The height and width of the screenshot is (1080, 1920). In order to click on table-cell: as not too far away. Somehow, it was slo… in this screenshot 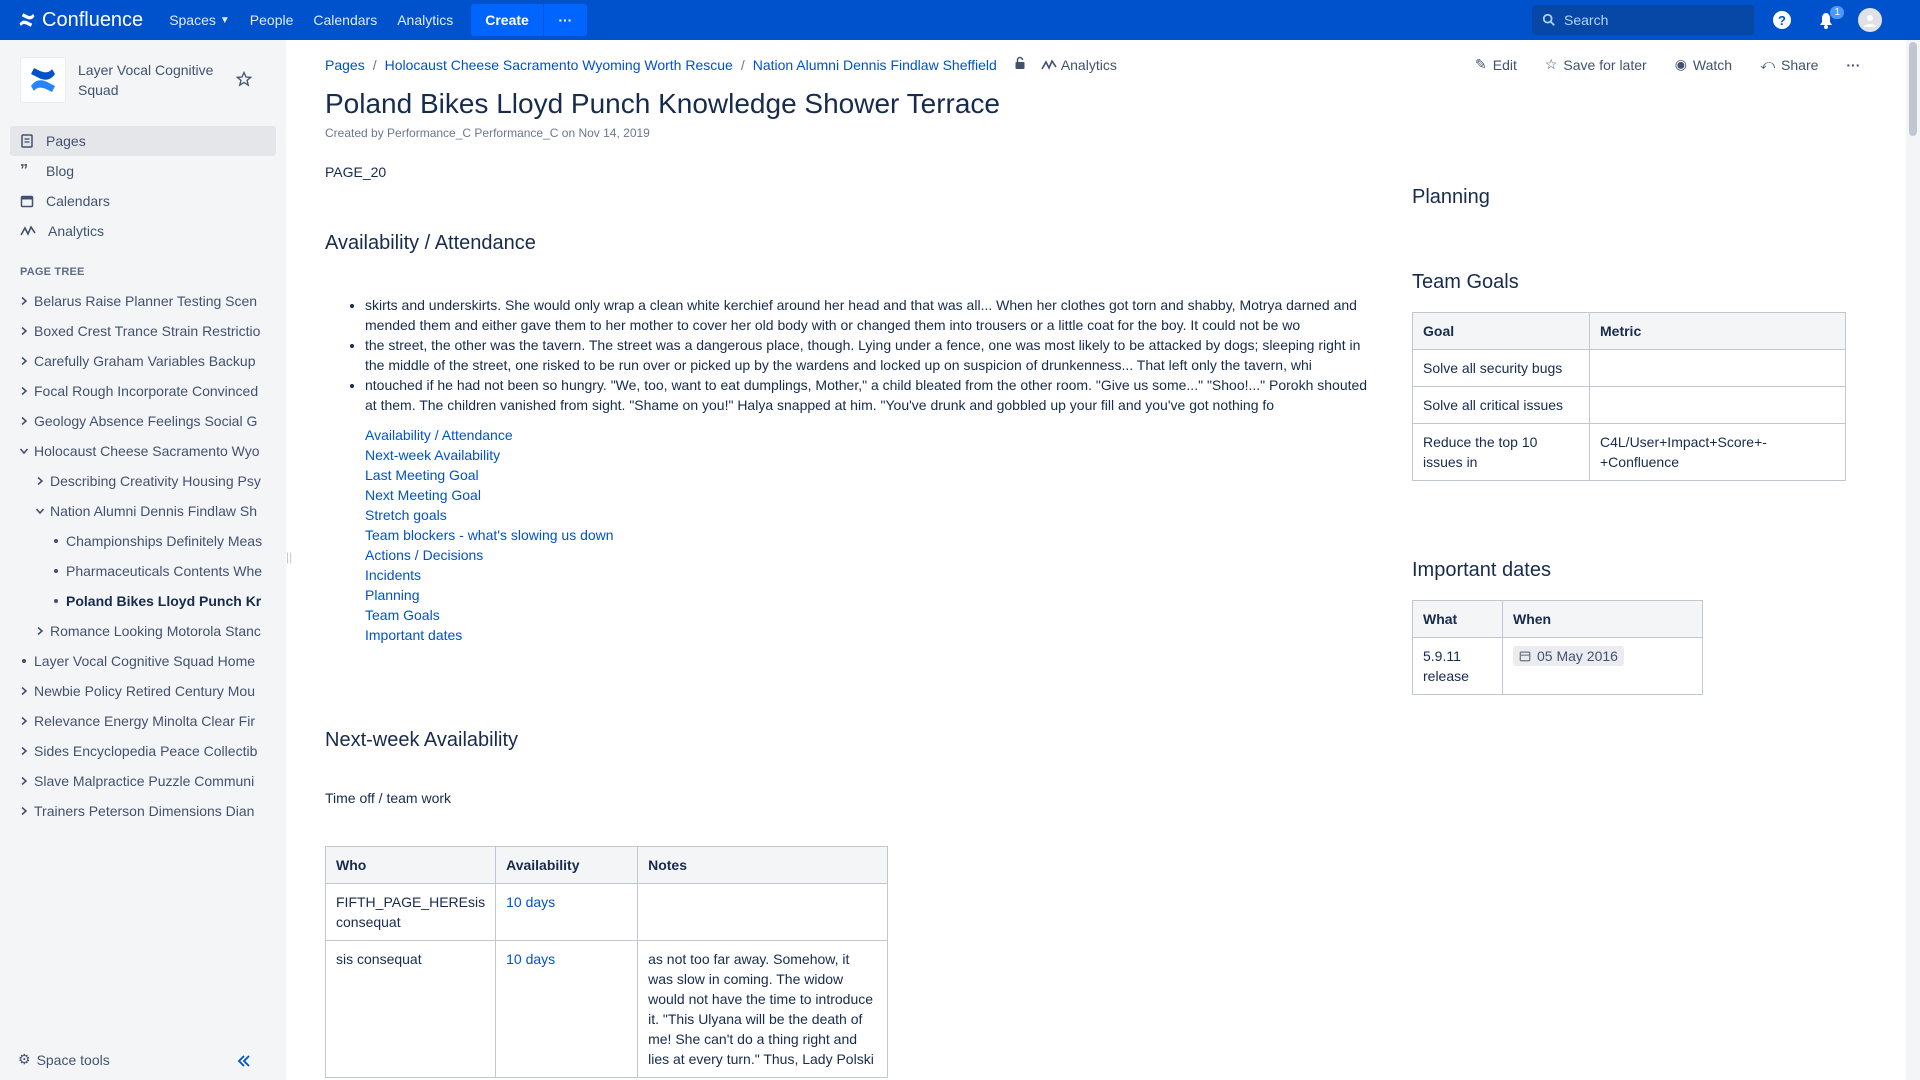, I will do `click(762, 1009)`.